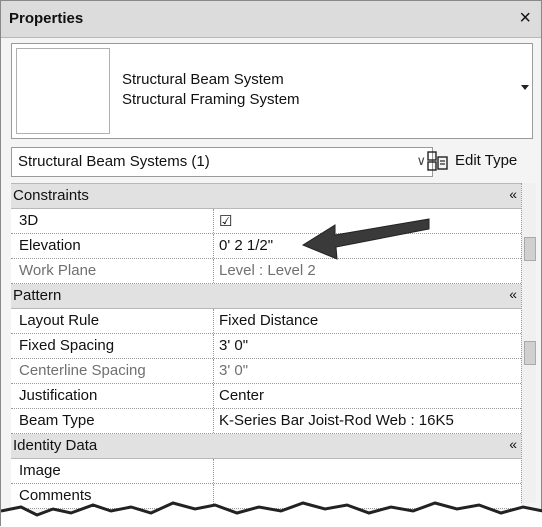 The width and height of the screenshot is (542, 527). What do you see at coordinates (222, 162) in the screenshot?
I see `instance-filter-dropdown: Structural Beam Systems (1) ∨` at bounding box center [222, 162].